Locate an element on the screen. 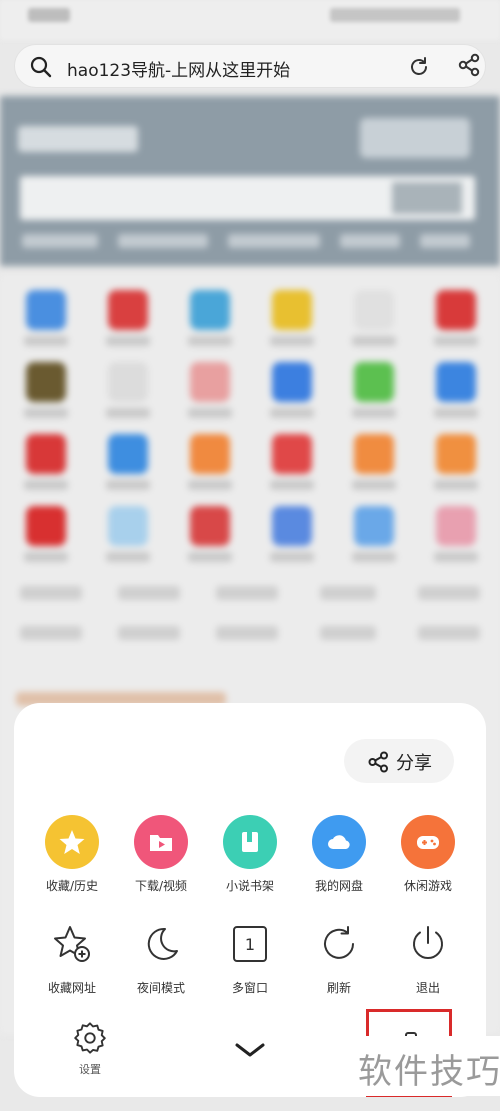 The height and width of the screenshot is (1111, 500). power-icon is located at coordinates (428, 944).